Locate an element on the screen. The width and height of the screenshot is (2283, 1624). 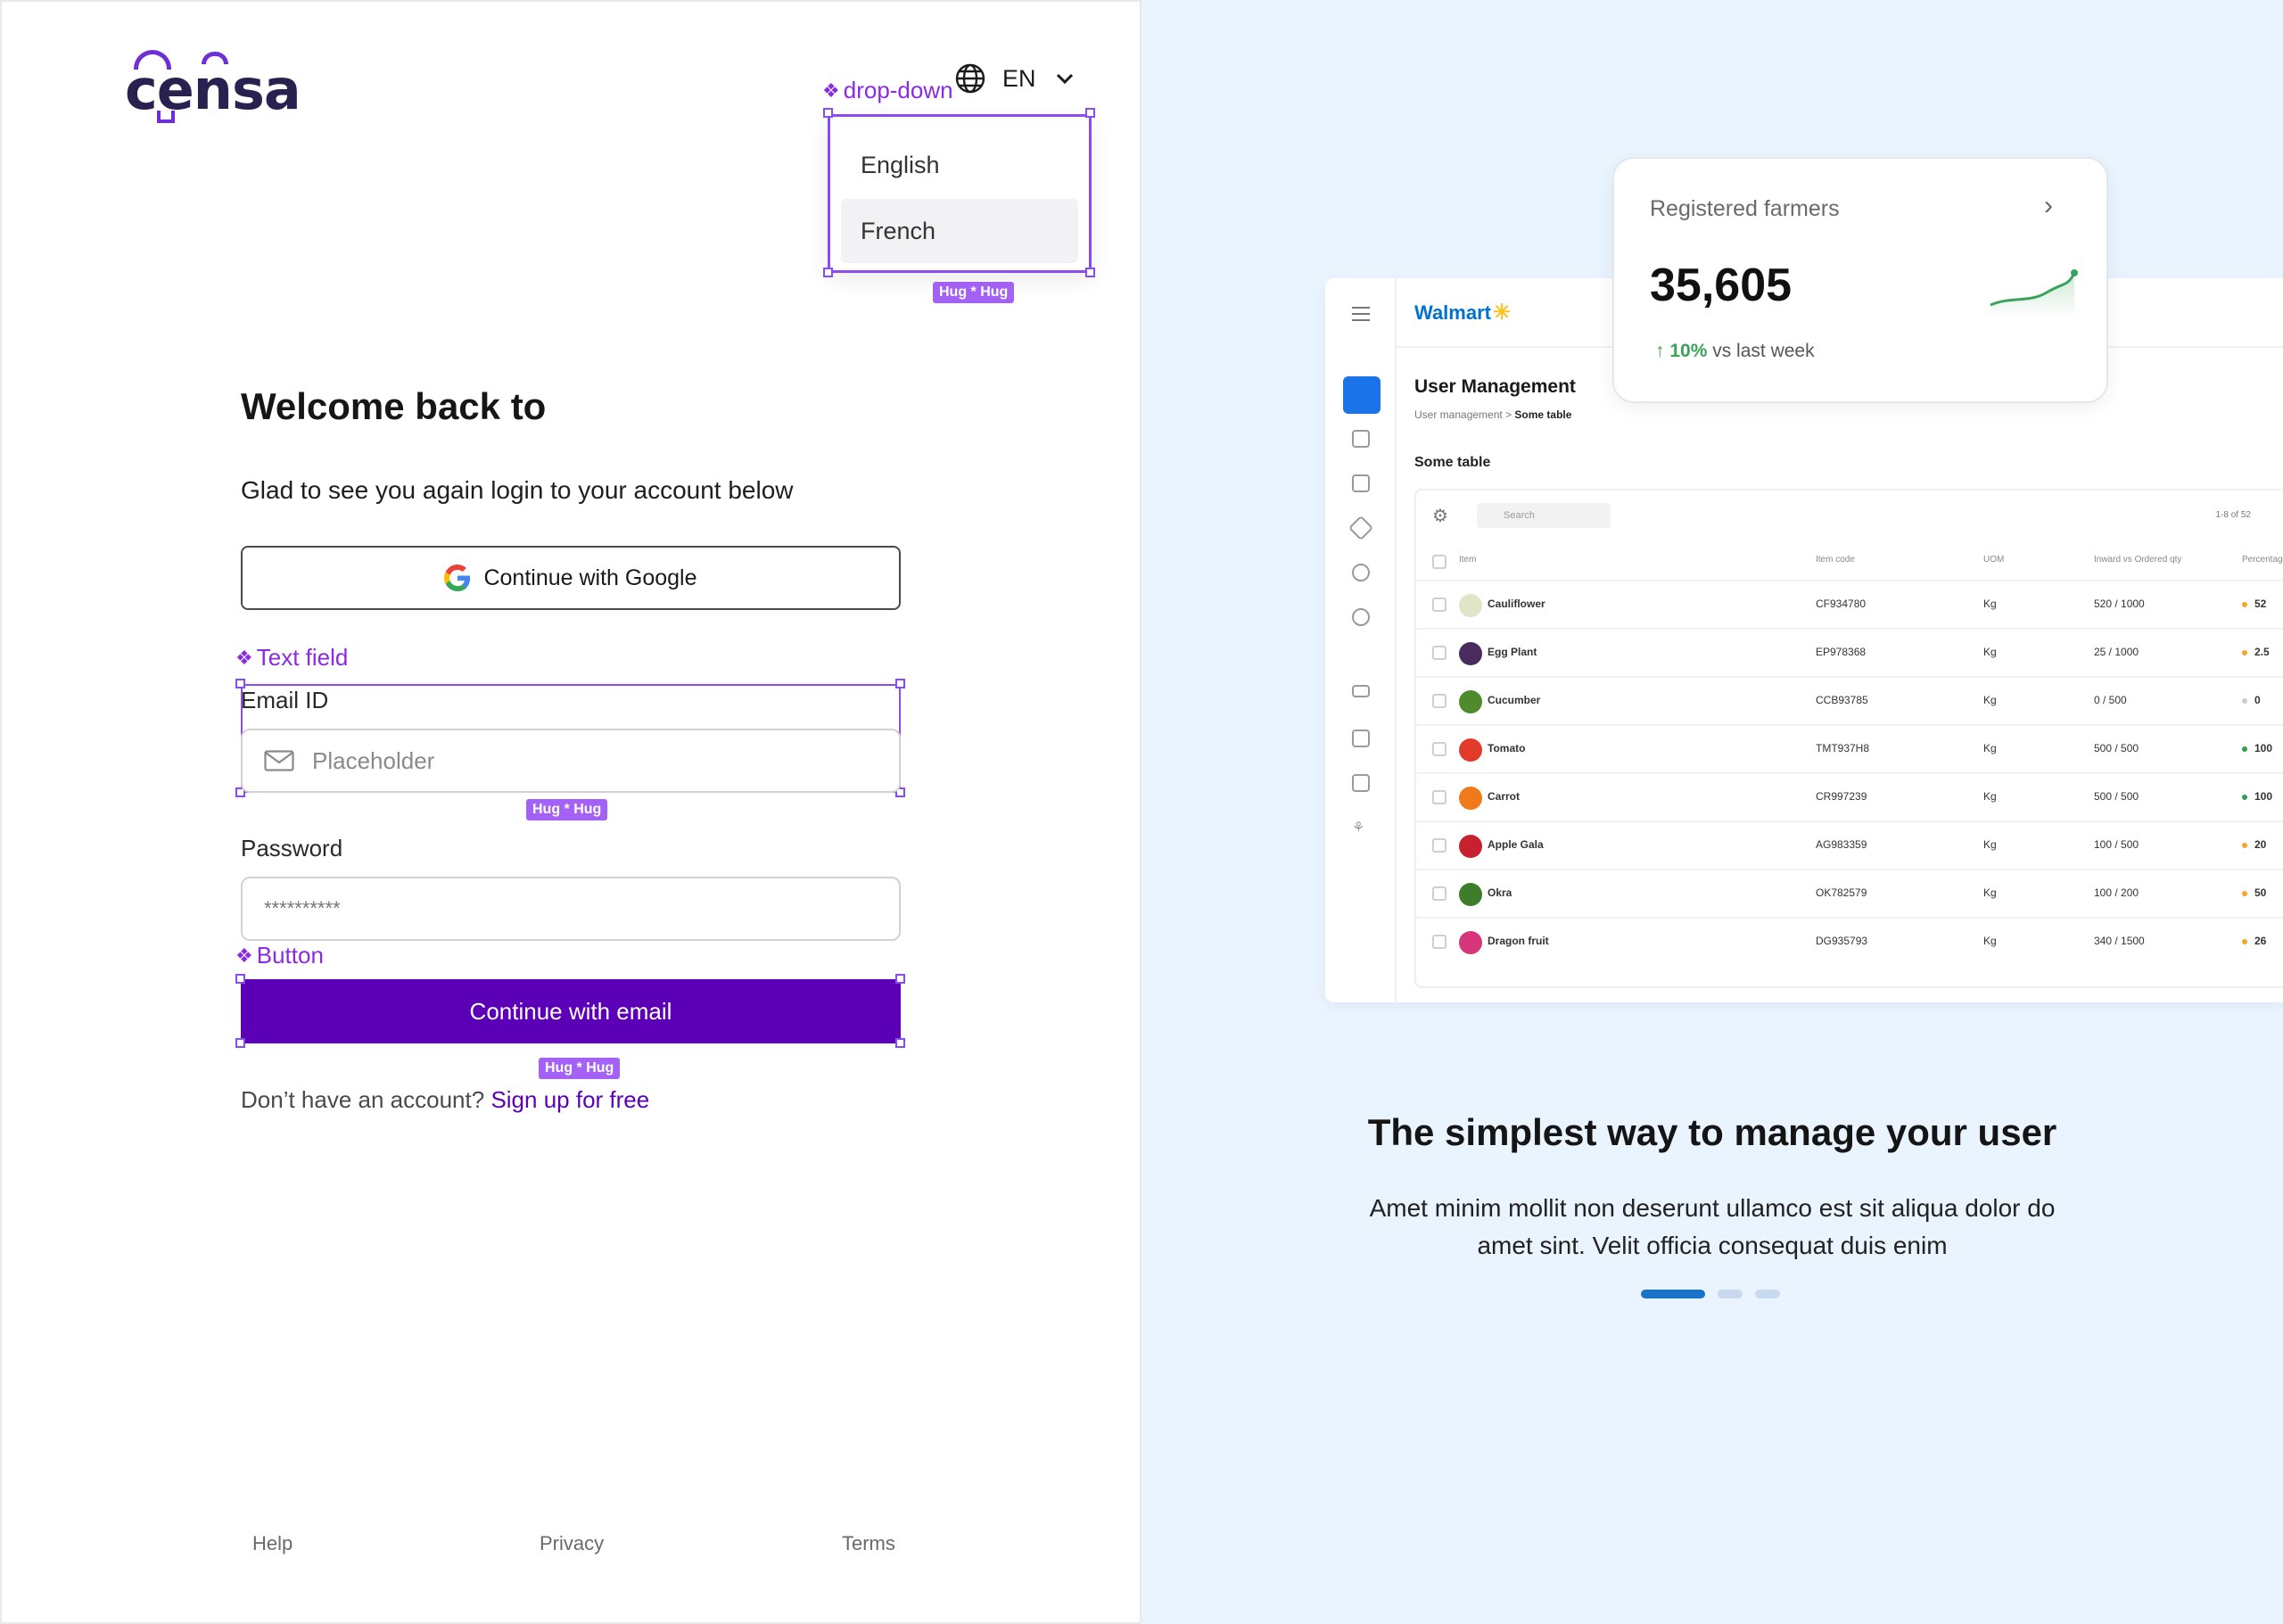
alert-icon is located at coordinates (1361, 617).